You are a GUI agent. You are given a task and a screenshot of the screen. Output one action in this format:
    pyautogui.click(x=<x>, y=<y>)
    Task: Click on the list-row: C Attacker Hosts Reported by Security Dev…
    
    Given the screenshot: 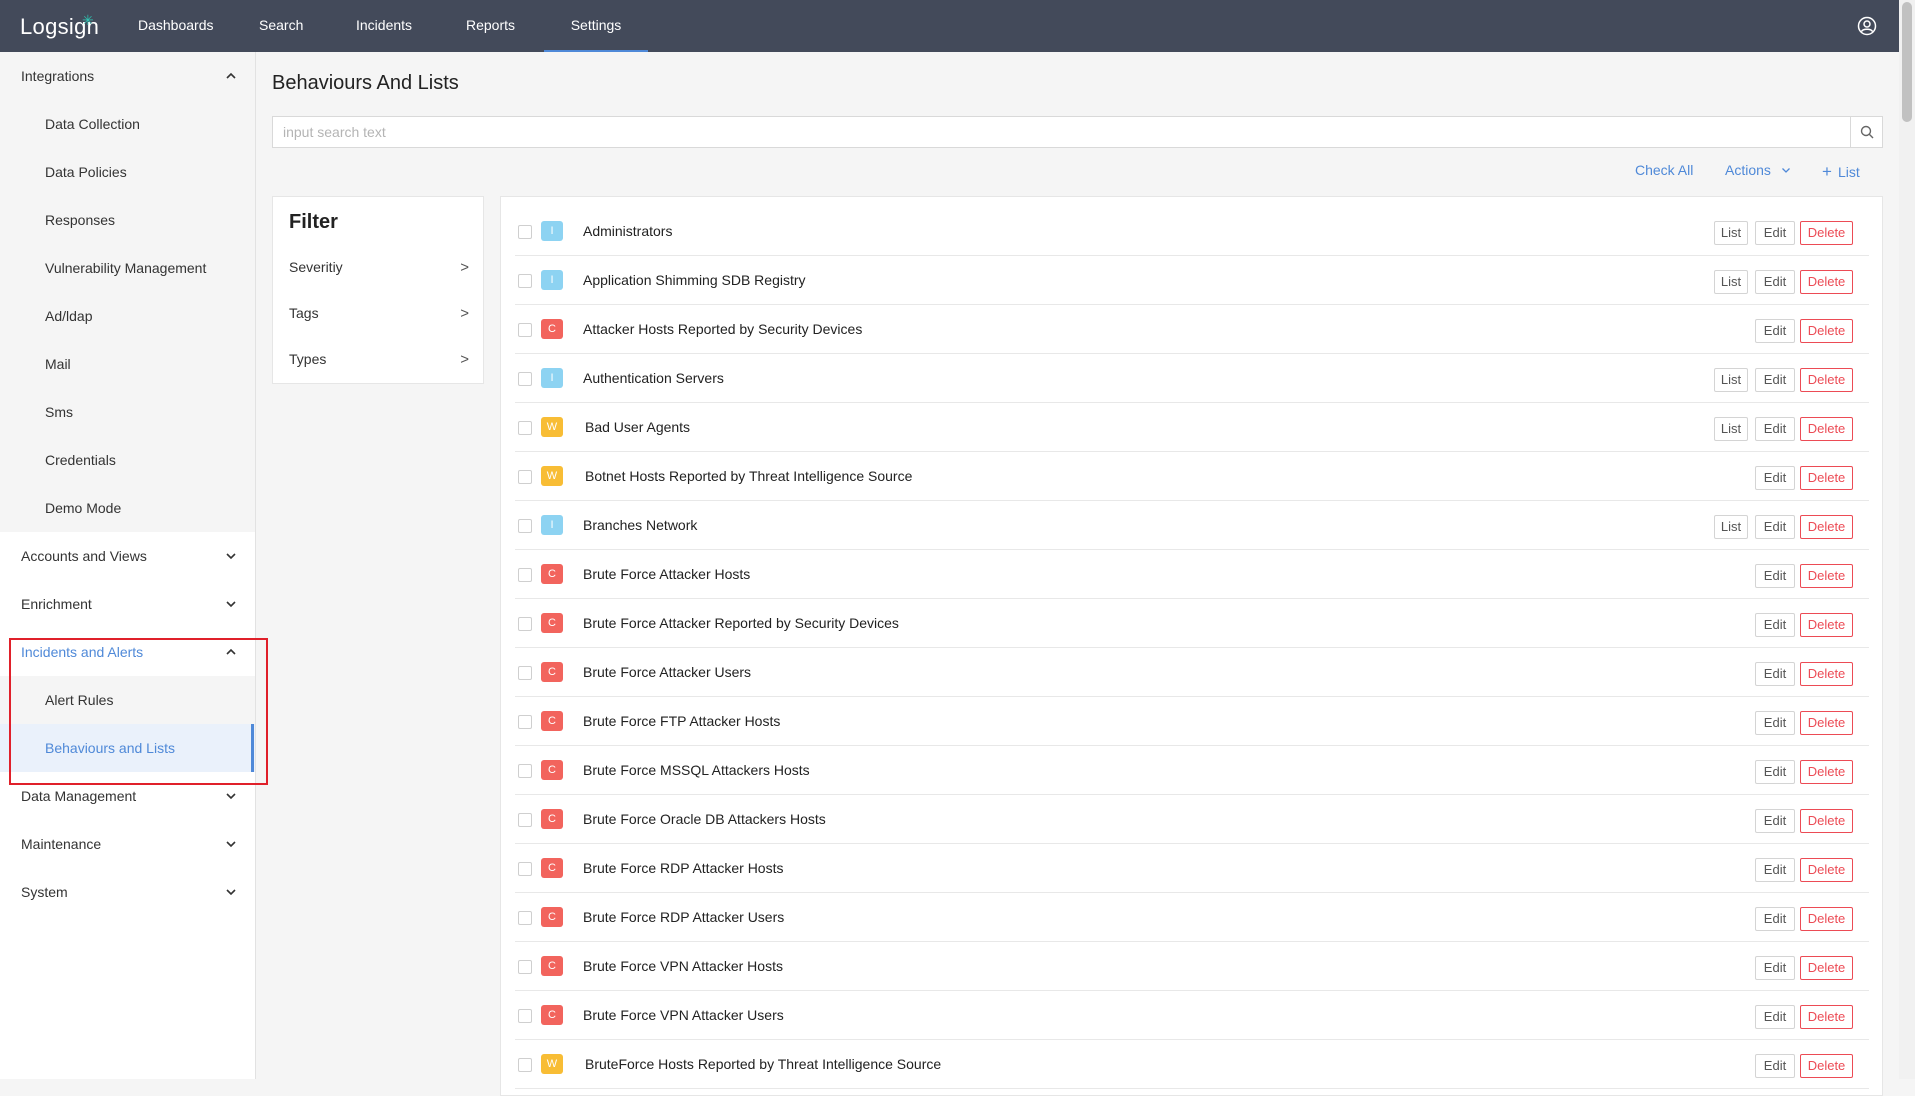 What is the action you would take?
    pyautogui.click(x=1192, y=329)
    